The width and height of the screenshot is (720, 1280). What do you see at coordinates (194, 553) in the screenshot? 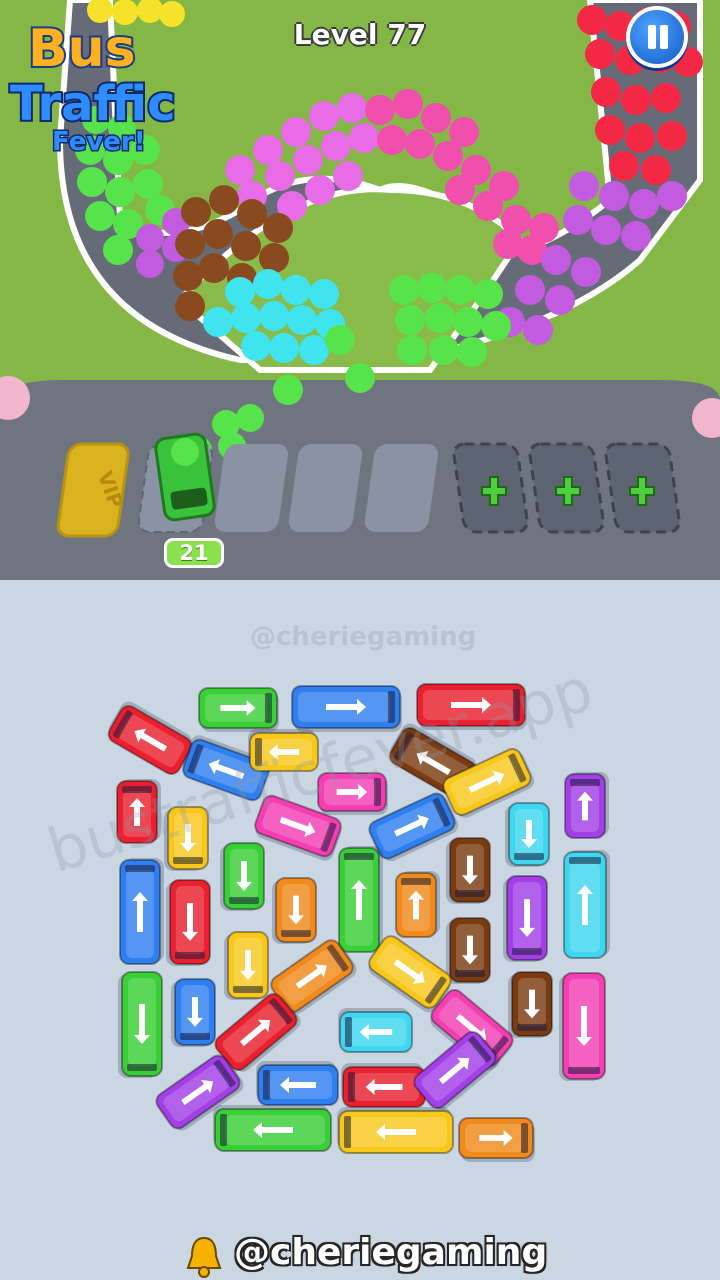
I see `passenger-count-badge: 21` at bounding box center [194, 553].